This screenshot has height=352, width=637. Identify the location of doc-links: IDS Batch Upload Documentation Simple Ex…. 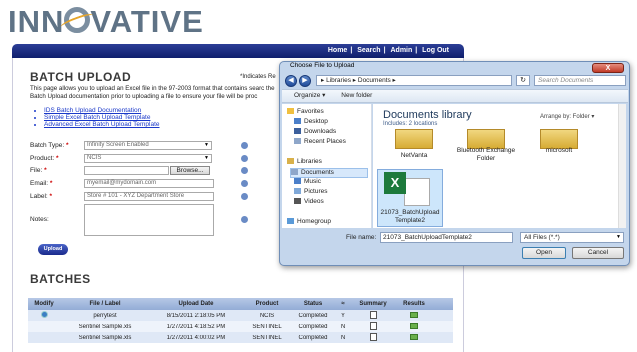
(99, 117).